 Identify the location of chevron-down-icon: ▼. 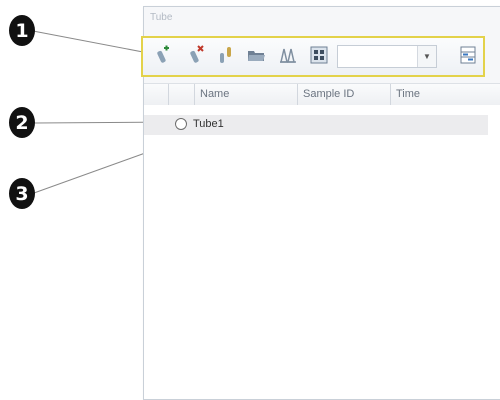
(426, 56).